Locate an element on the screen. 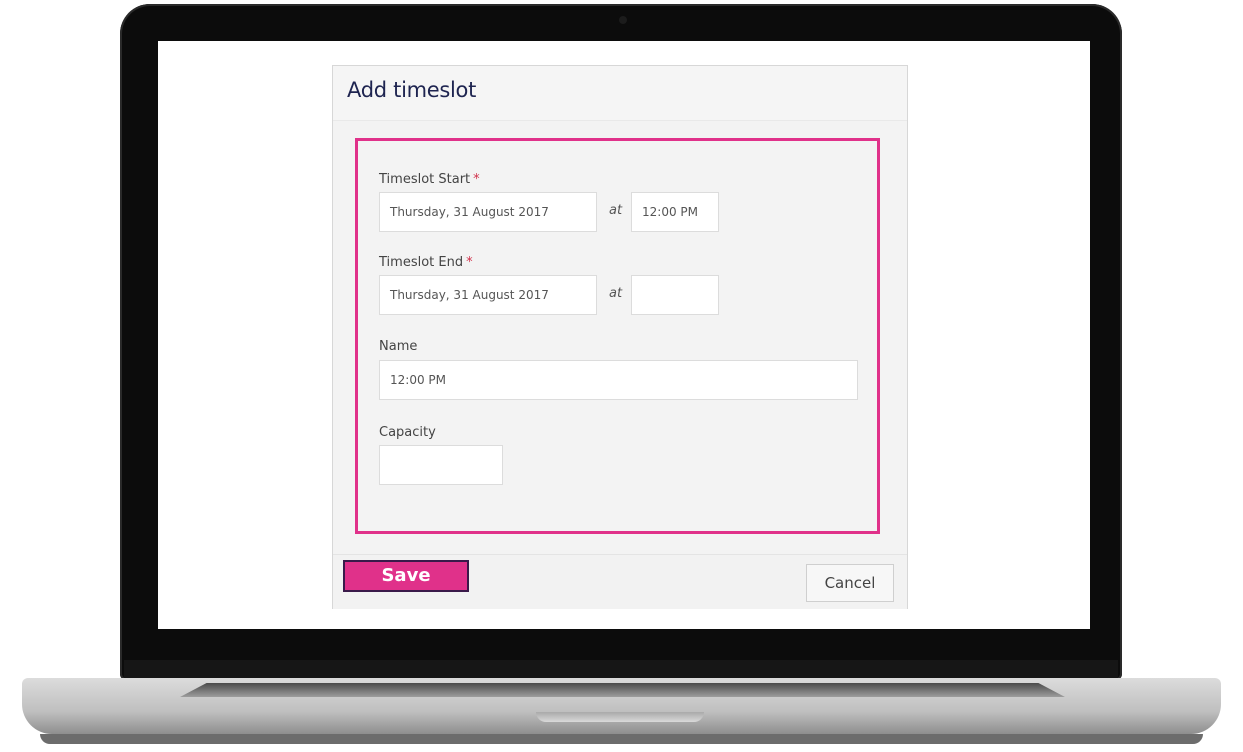 The height and width of the screenshot is (752, 1243). timeslot-start-at-label: at is located at coordinates (616, 210).